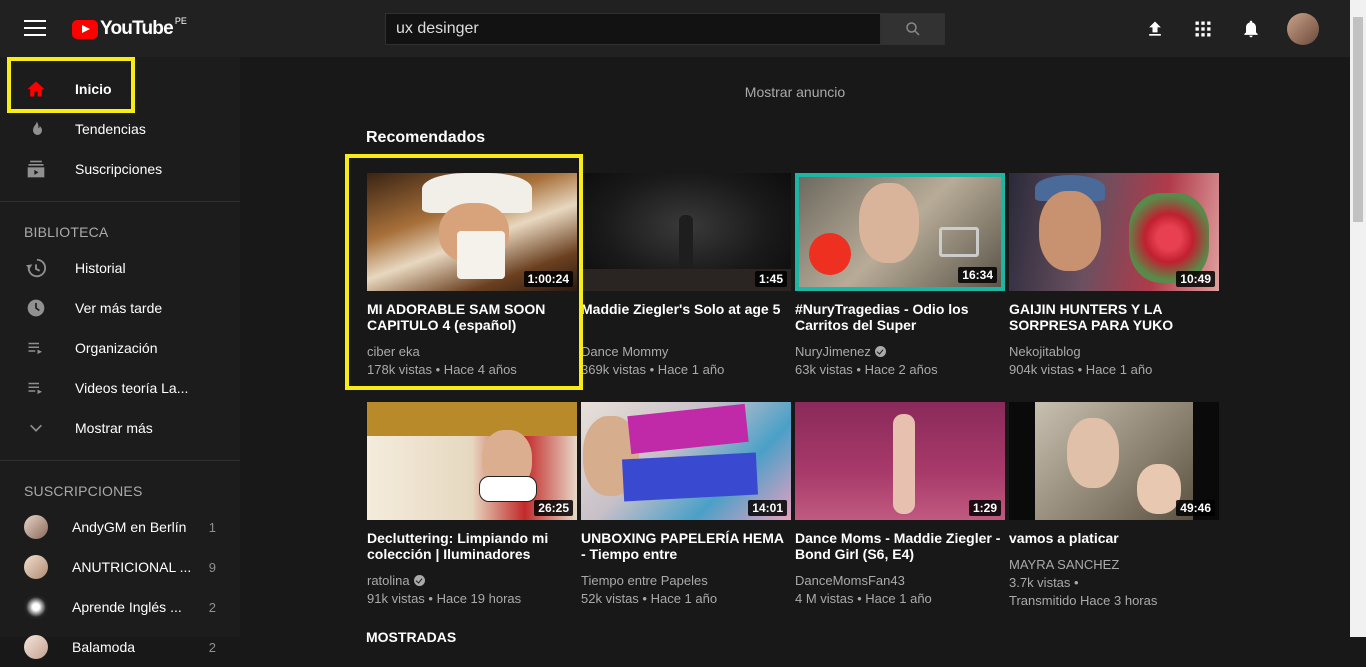 The width and height of the screenshot is (1366, 667). Describe the element at coordinates (116, 348) in the screenshot. I see `sidebar-item-label: Organización` at that location.